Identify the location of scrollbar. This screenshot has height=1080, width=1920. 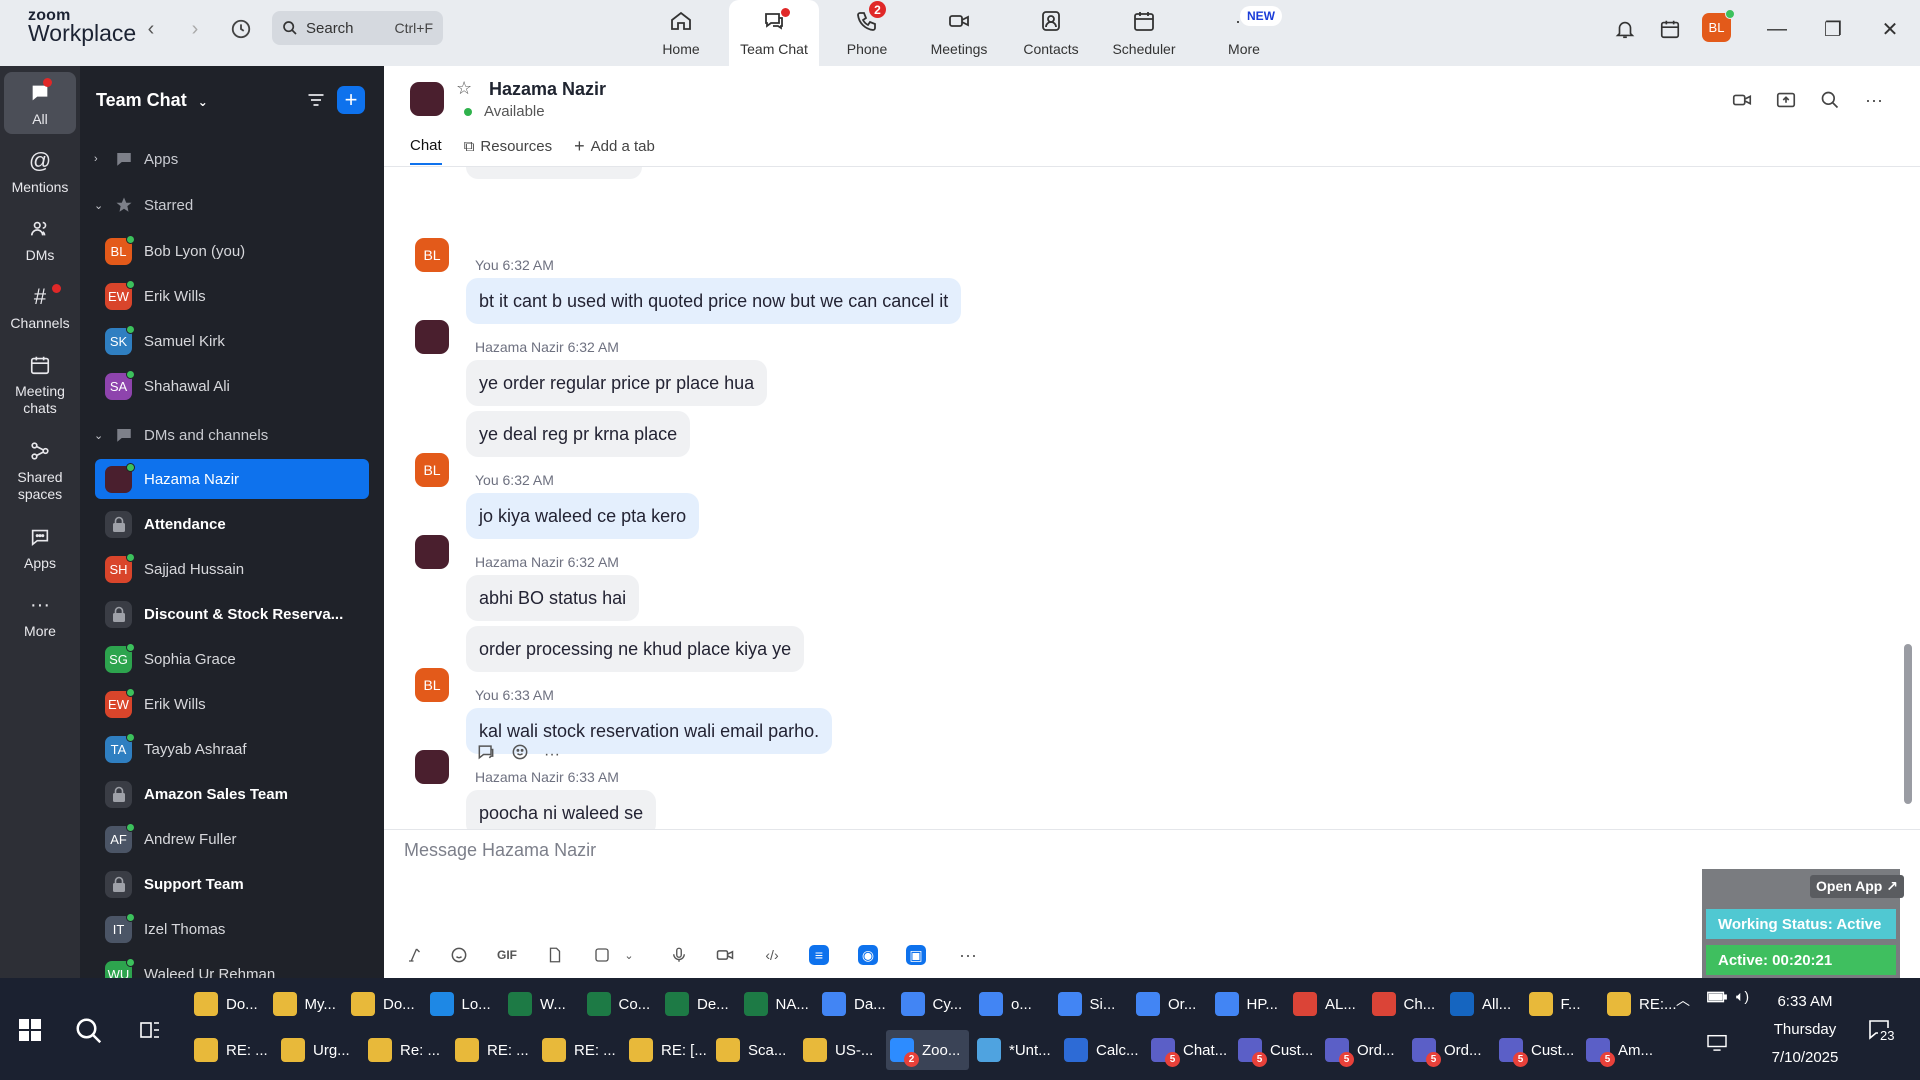
(1908, 724).